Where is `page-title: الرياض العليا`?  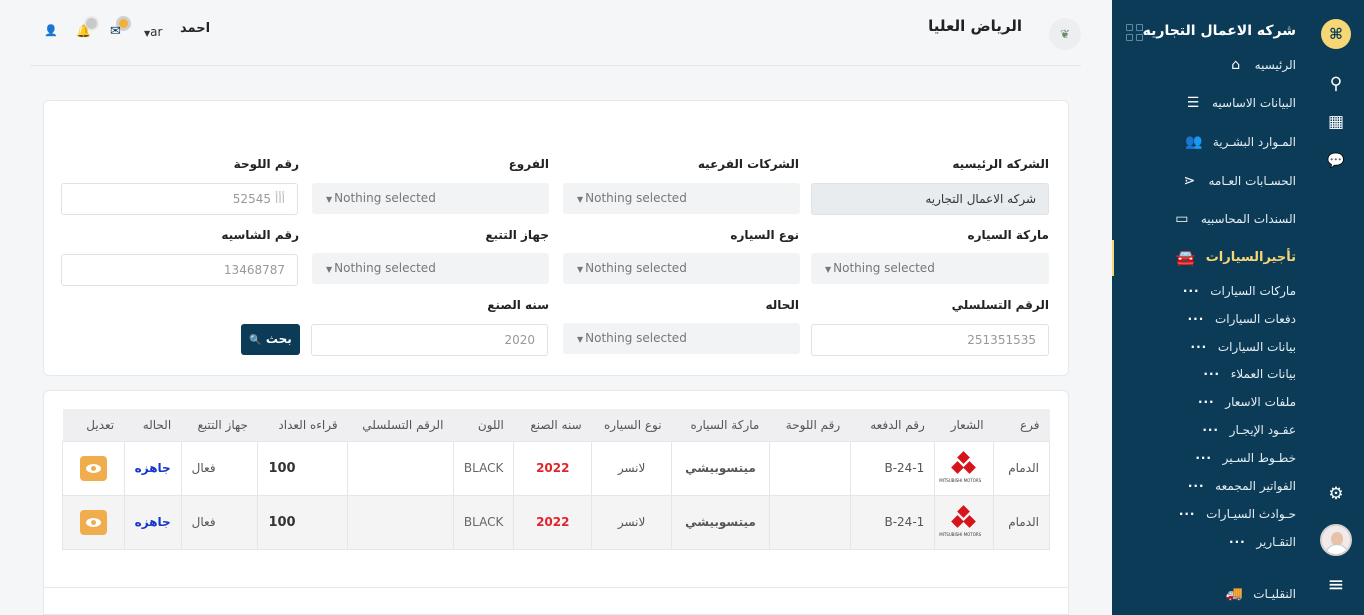 page-title: الرياض العليا is located at coordinates (975, 26).